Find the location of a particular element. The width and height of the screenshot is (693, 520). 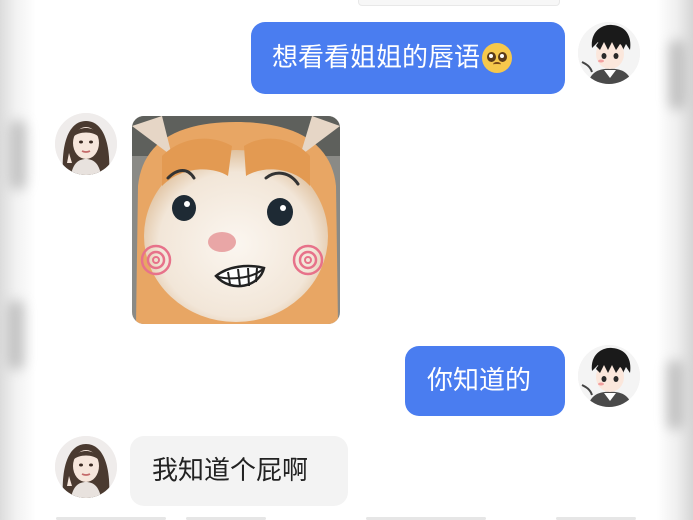

message-bubble-outgoing: 想看看姐姐的唇语 is located at coordinates (408, 58).